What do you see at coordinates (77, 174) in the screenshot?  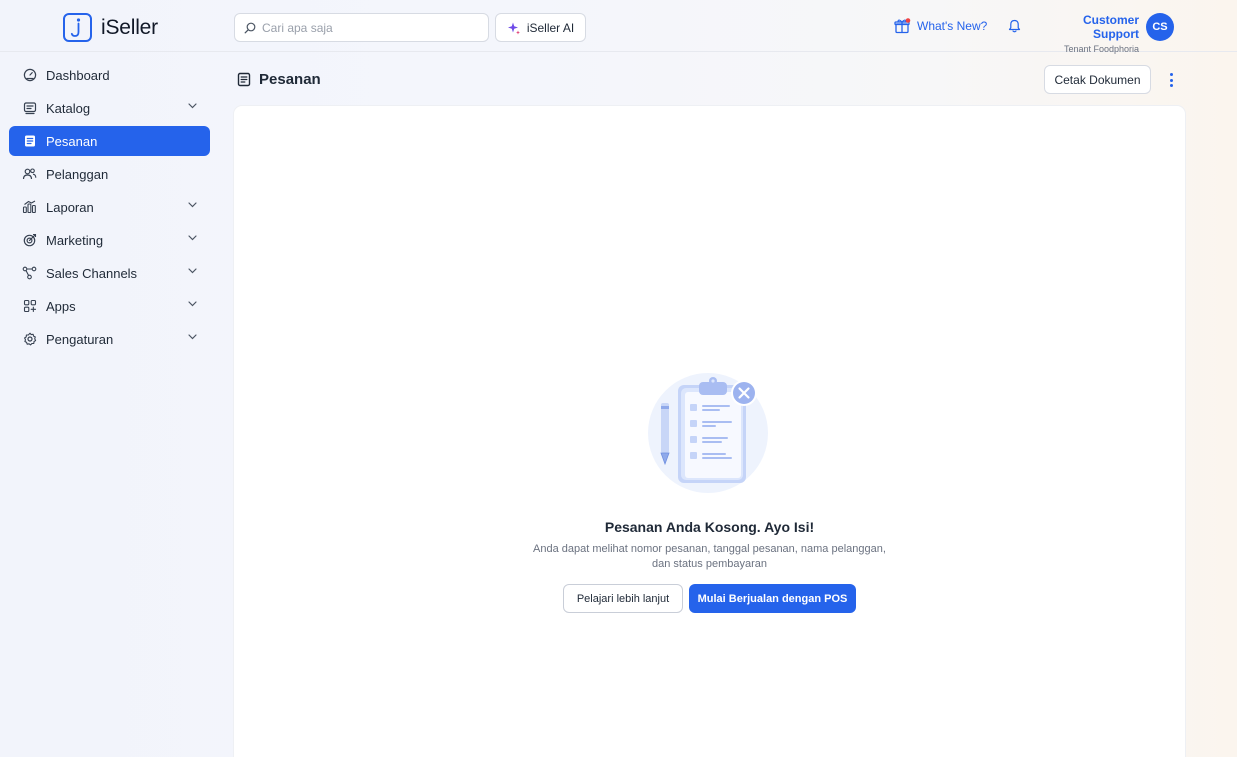 I see `sidebar-item-label: Pelanggan` at bounding box center [77, 174].